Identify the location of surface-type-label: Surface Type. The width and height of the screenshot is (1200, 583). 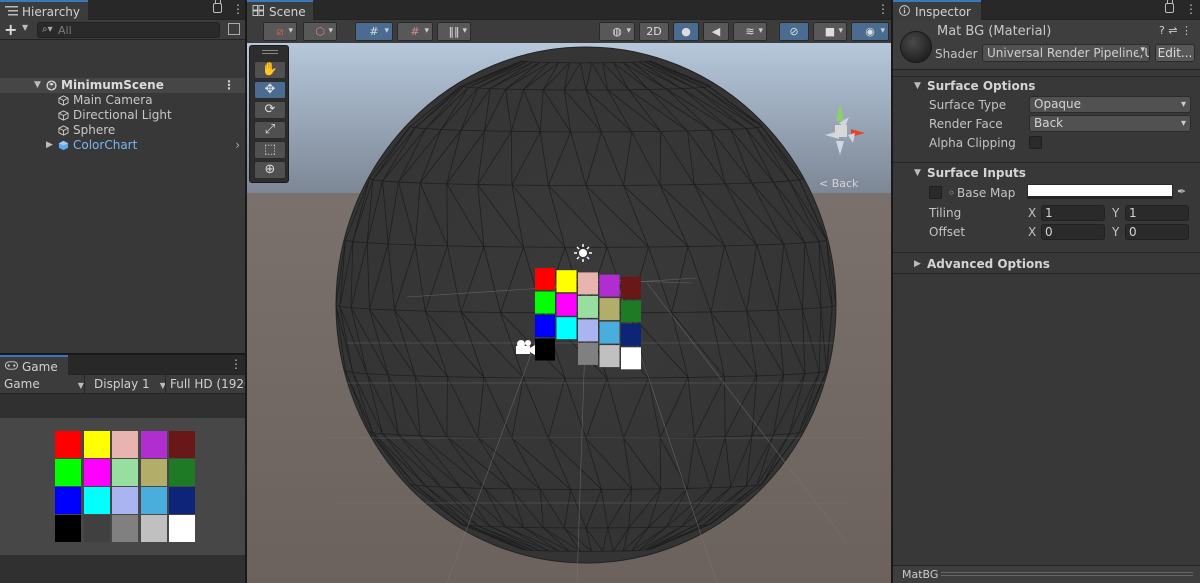
(968, 105).